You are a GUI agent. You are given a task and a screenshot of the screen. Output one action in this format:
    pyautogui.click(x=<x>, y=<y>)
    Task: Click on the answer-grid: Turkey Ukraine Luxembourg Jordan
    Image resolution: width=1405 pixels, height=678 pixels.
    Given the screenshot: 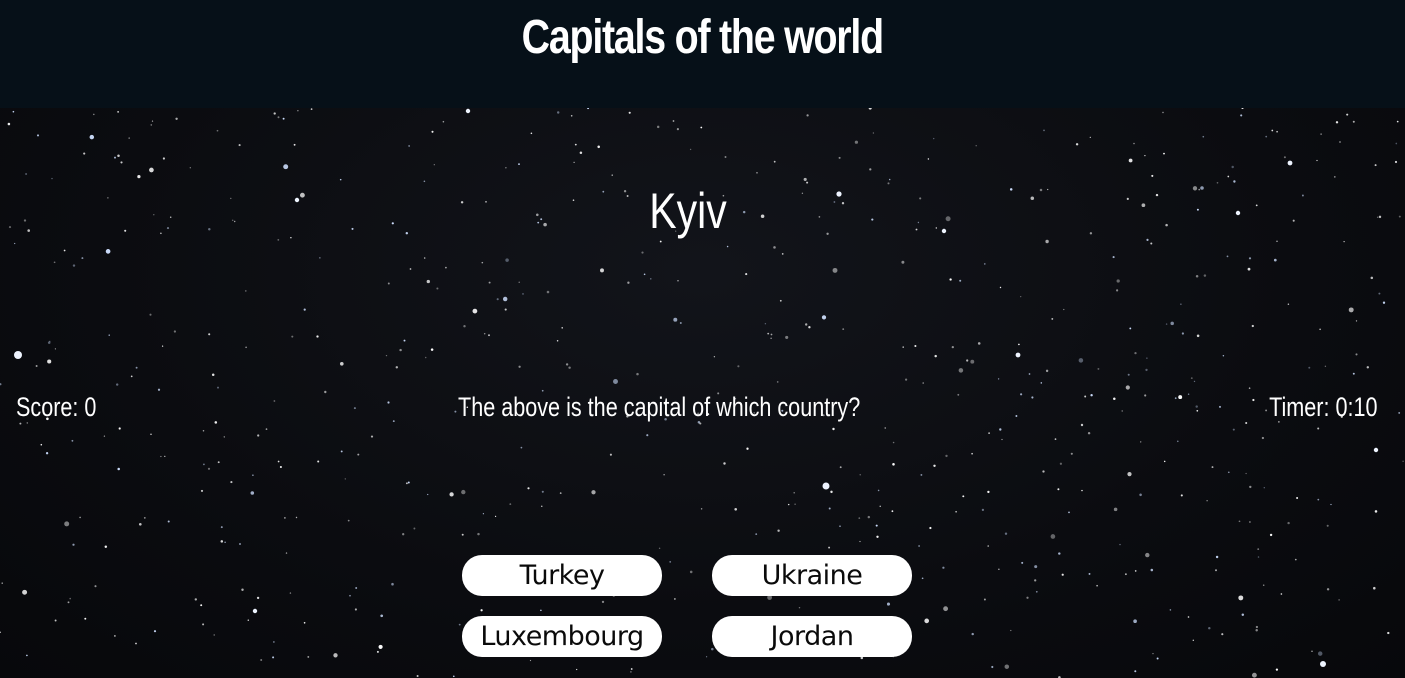 What is the action you would take?
    pyautogui.click(x=688, y=606)
    